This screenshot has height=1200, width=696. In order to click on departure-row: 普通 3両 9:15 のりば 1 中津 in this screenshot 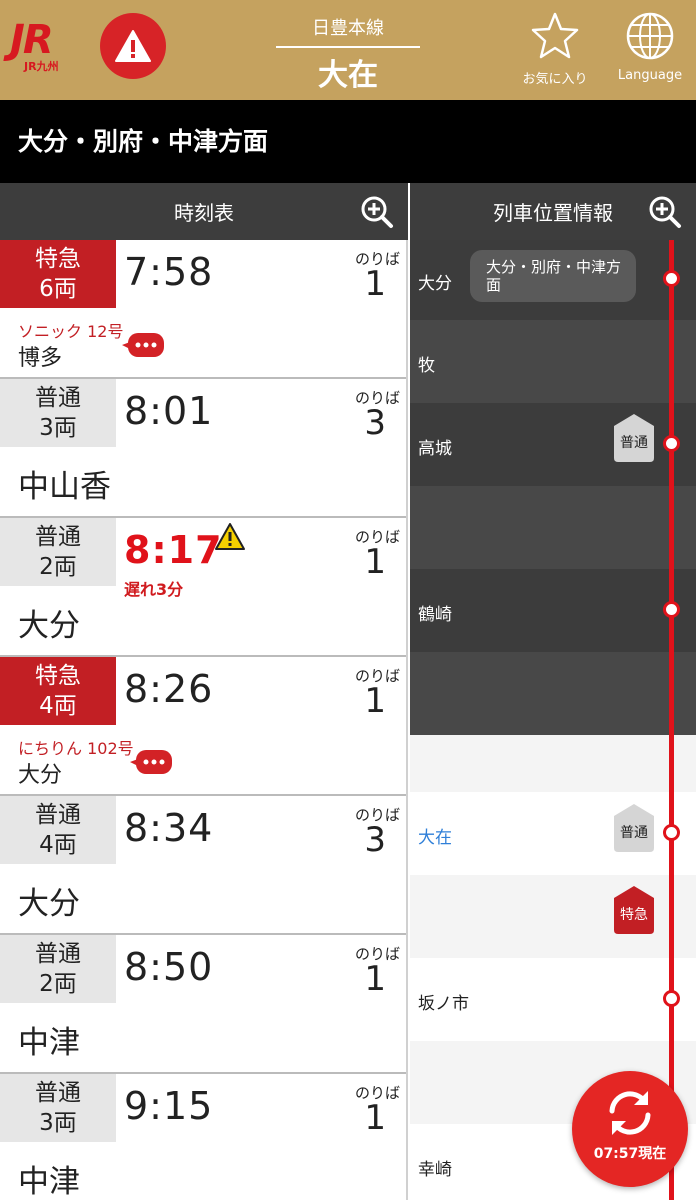, I will do `click(203, 1137)`.